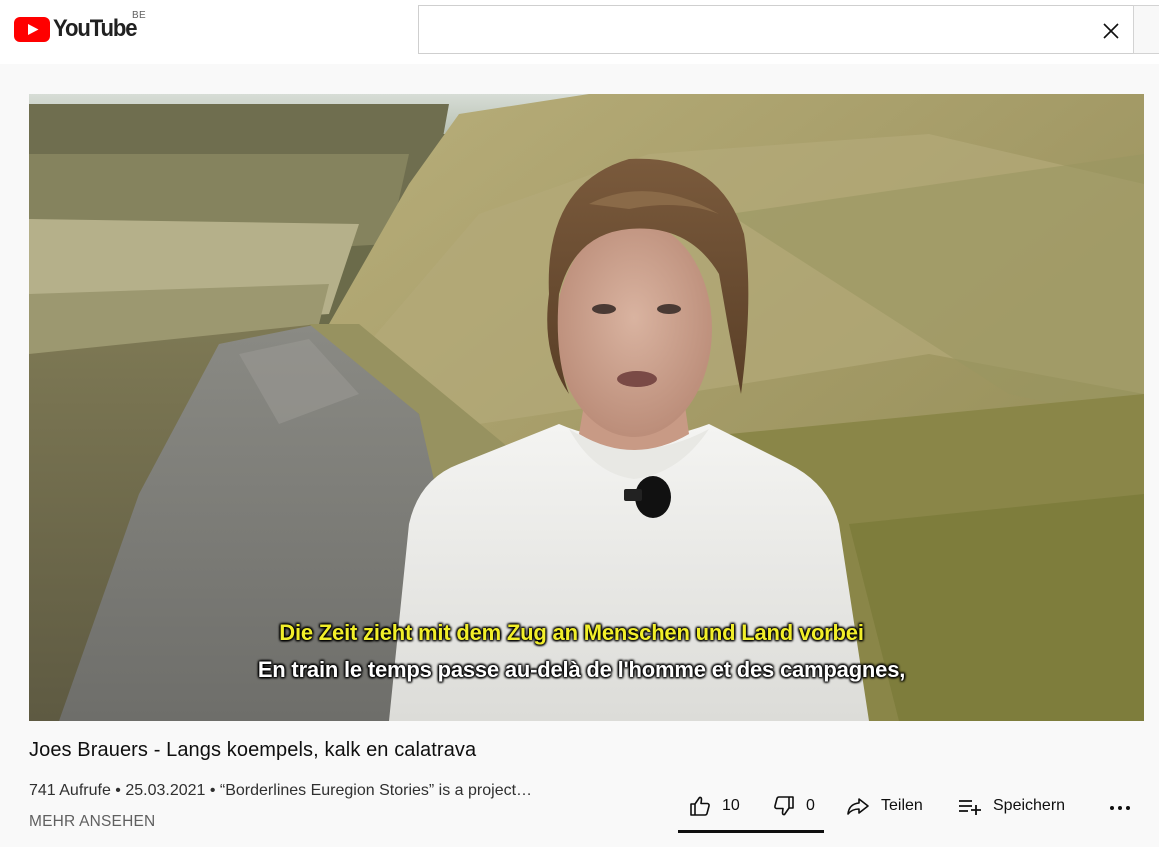 This screenshot has height=847, width=1159. What do you see at coordinates (714, 806) in the screenshot?
I see `like-button: 10` at bounding box center [714, 806].